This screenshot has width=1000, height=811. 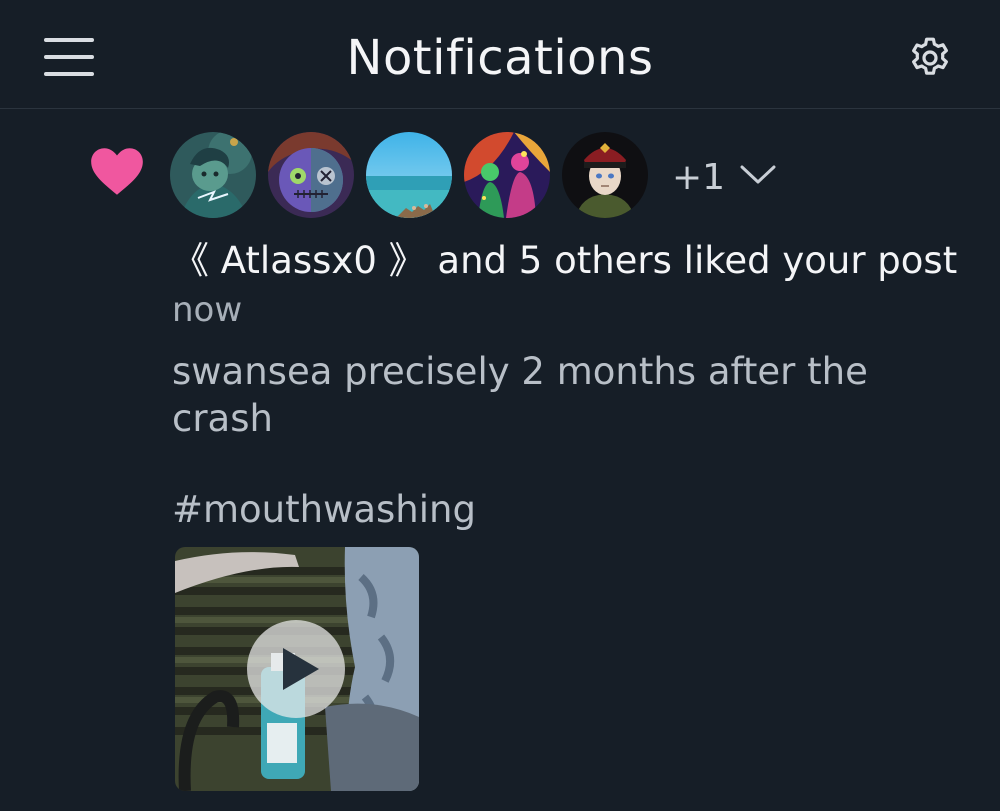 What do you see at coordinates (324, 509) in the screenshot?
I see `post-hashtag: #mouthwashing` at bounding box center [324, 509].